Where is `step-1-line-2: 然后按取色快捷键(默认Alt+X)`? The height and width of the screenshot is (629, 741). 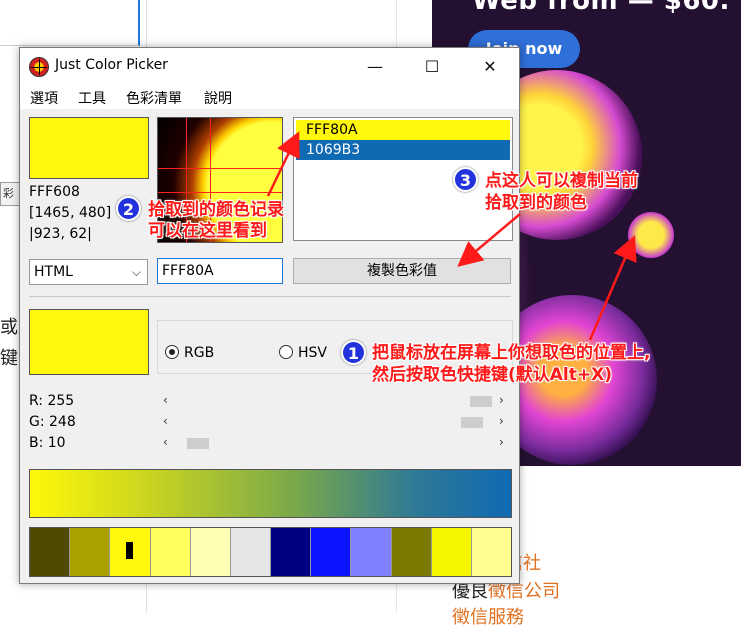
step-1-line-2: 然后按取色快捷键(默认Alt+X) is located at coordinates (492, 375).